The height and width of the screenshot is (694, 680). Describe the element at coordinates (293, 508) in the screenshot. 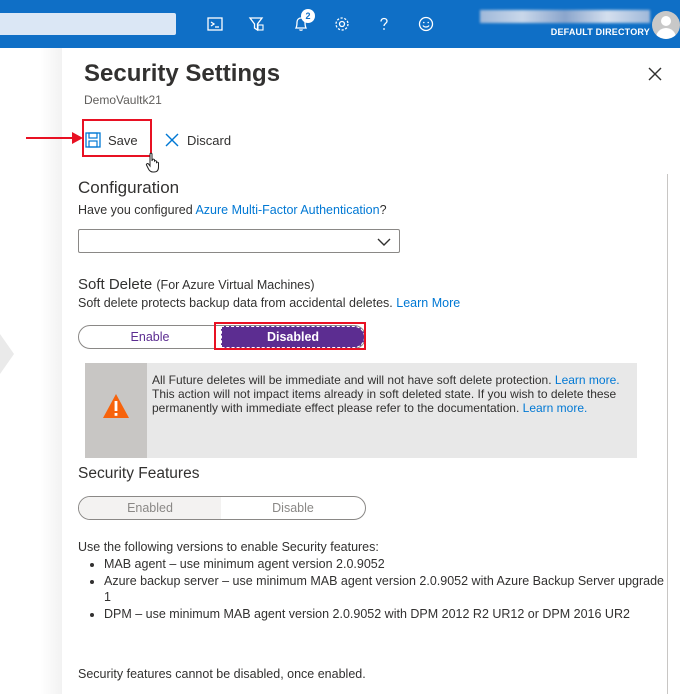

I see `security-features-disable-option: Disable` at that location.